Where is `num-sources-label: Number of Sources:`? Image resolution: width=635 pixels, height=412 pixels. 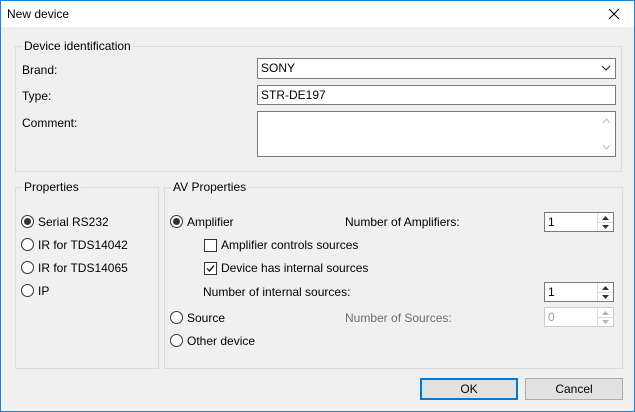
num-sources-label: Number of Sources: is located at coordinates (398, 318).